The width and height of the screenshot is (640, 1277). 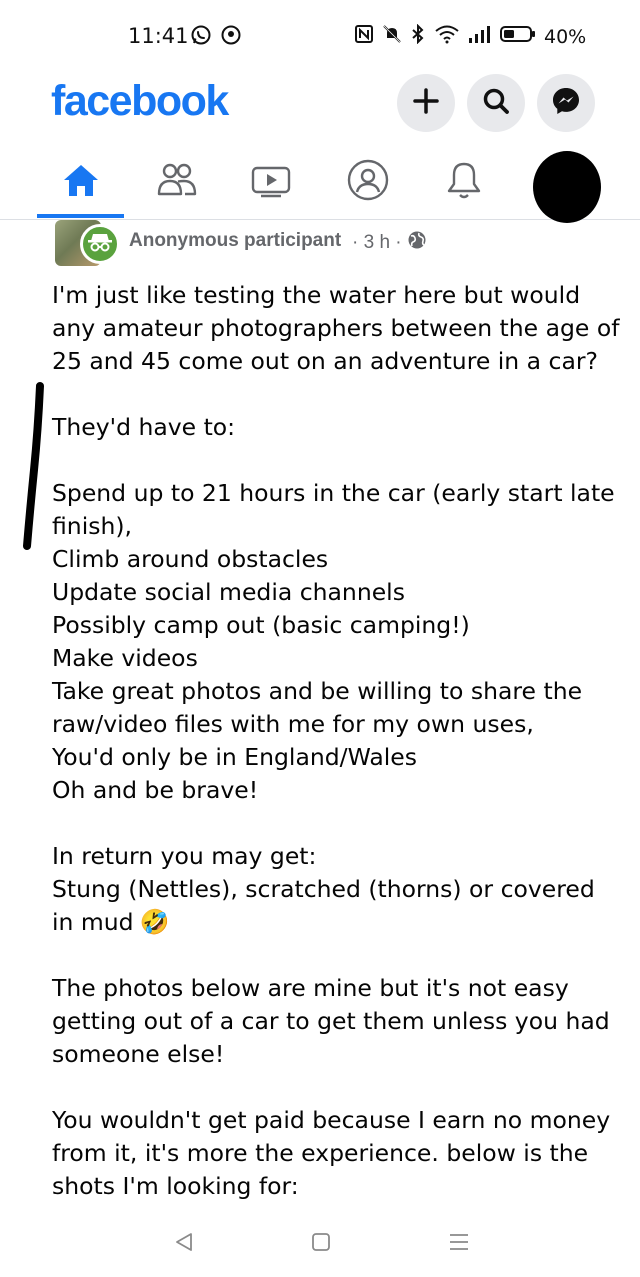 I want to click on post-time: · 3 h ·, so click(x=377, y=243).